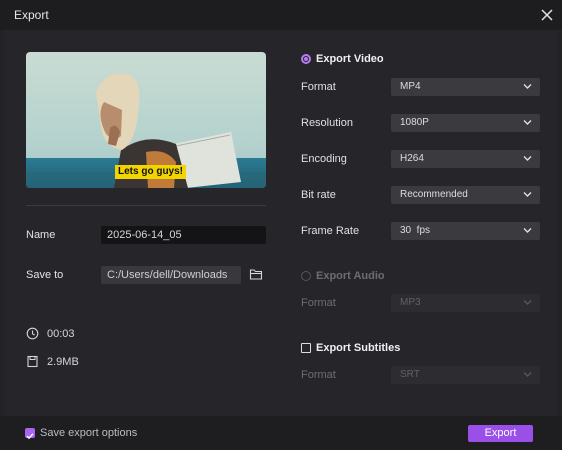 The image size is (562, 450). I want to click on bitrate-select: Recommended, so click(465, 195).